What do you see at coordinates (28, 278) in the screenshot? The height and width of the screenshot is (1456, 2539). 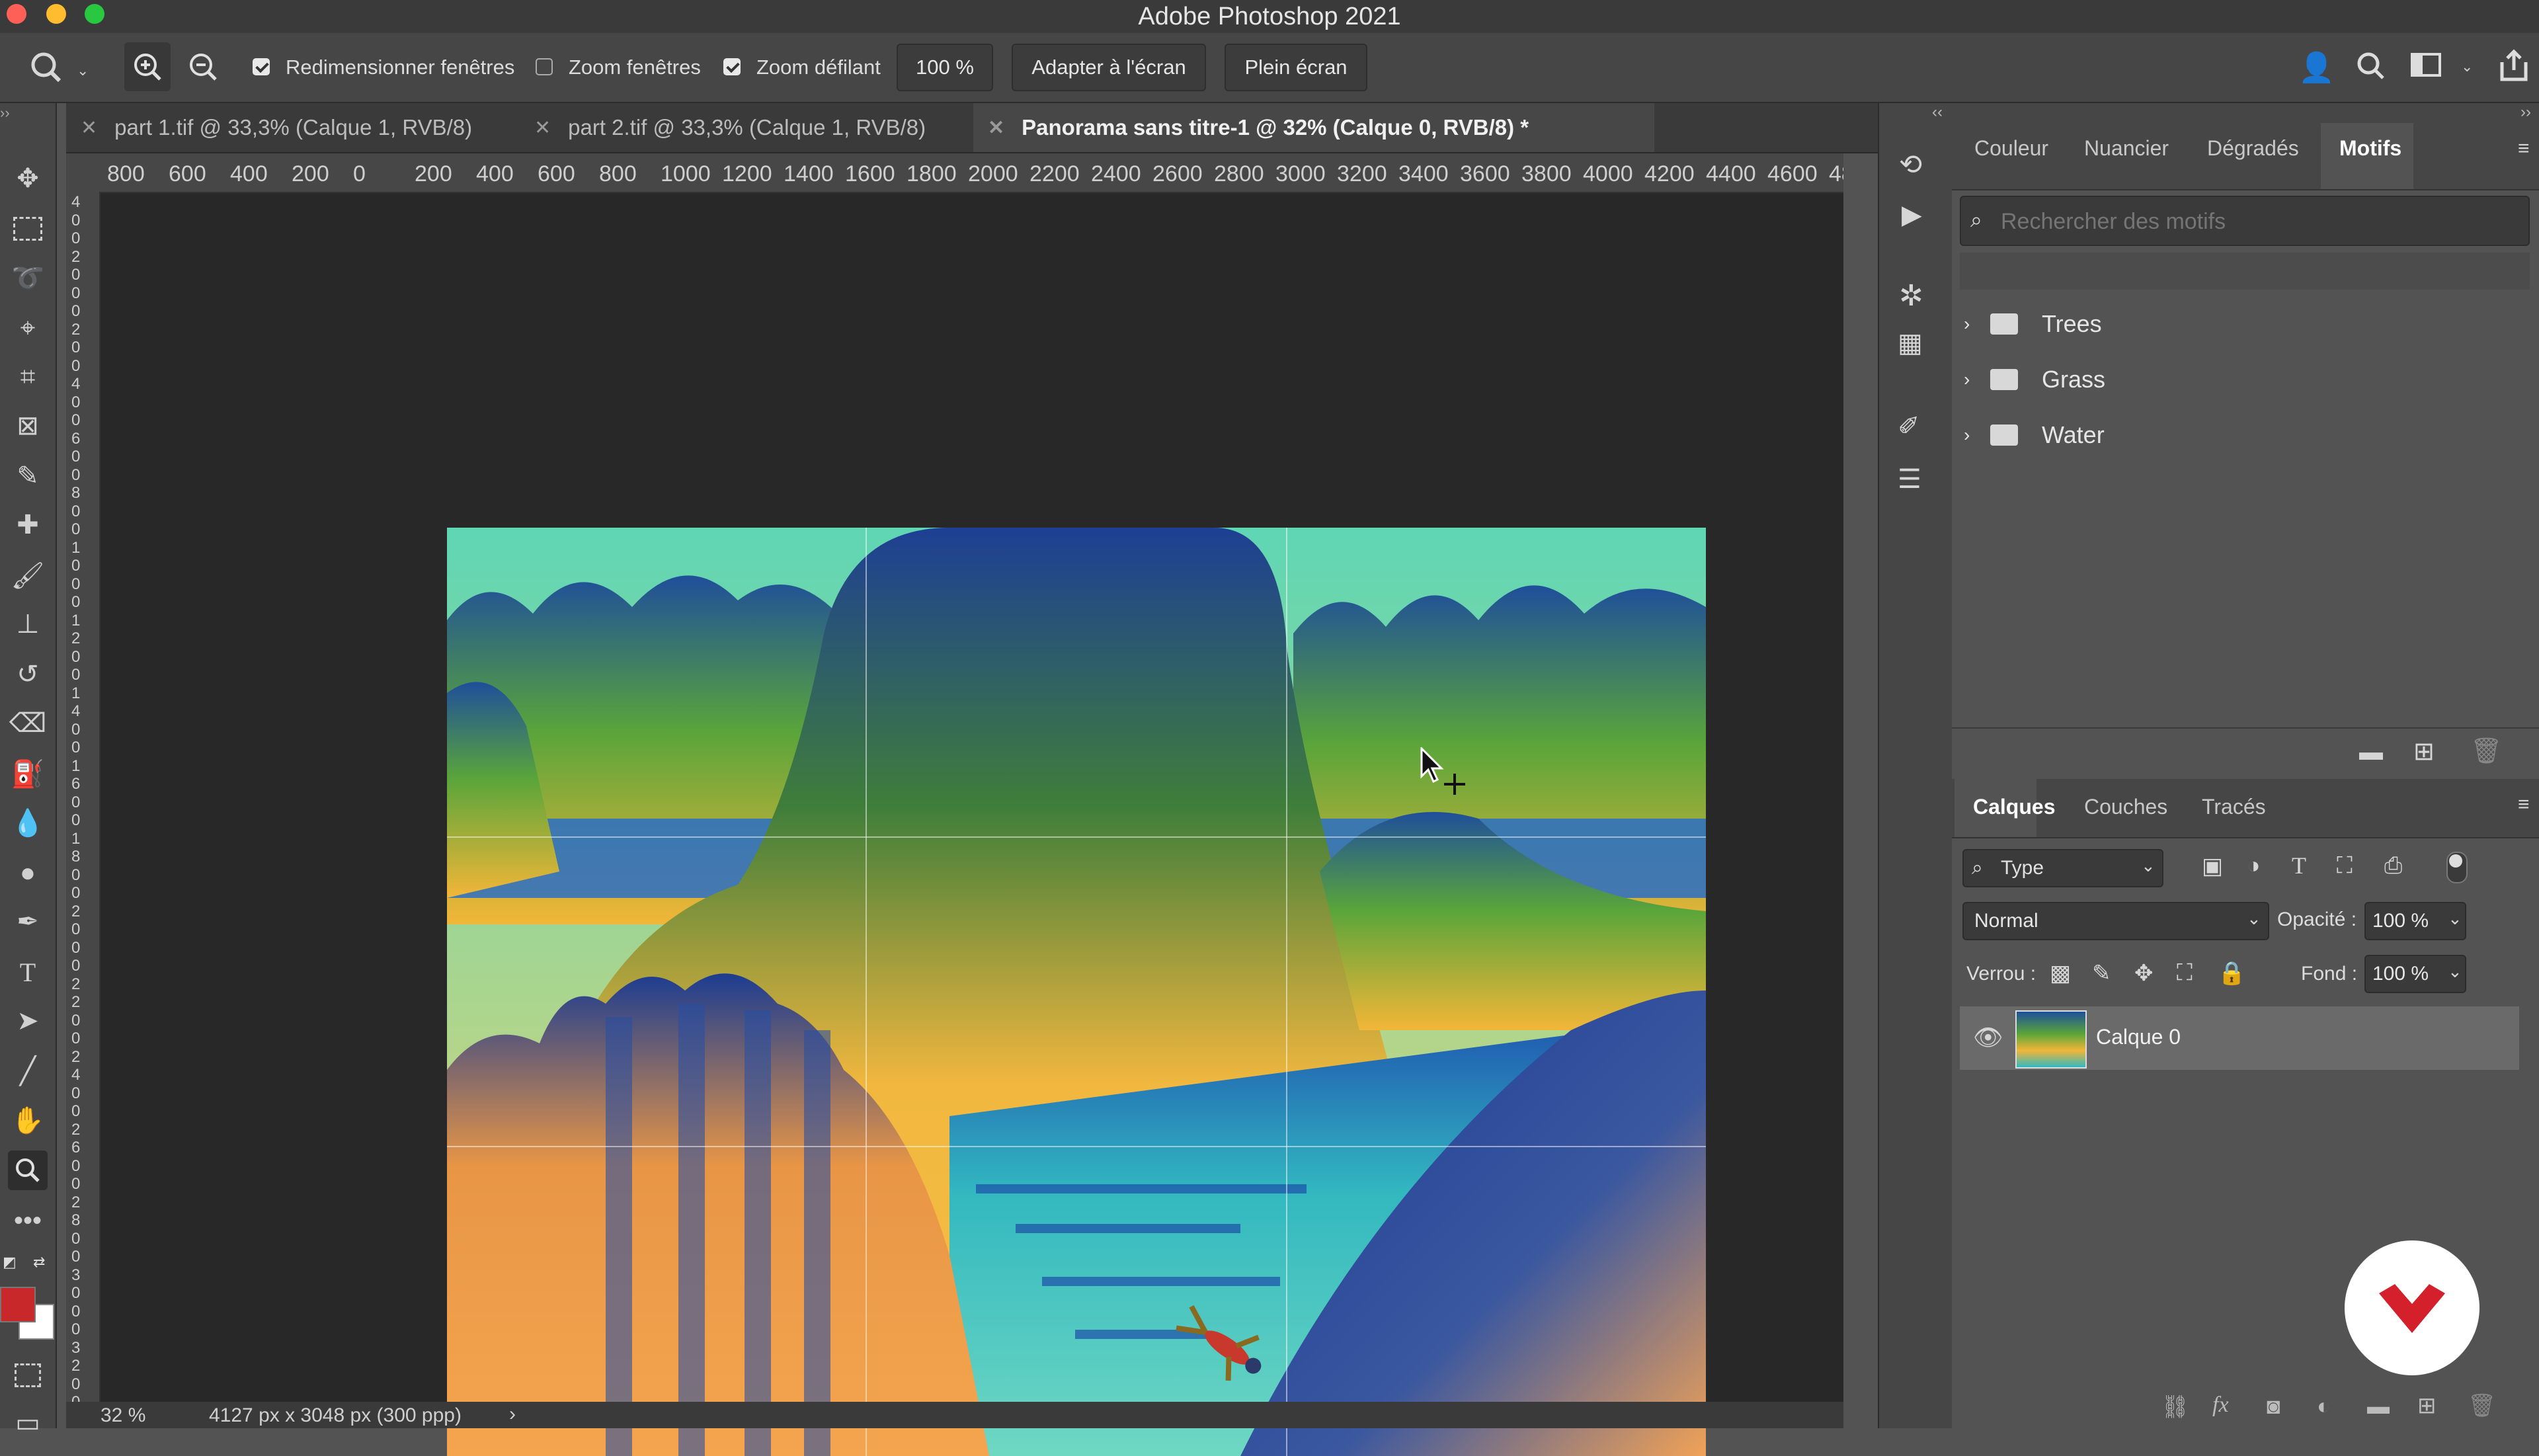 I see `lasso-tool-icon: ➰` at bounding box center [28, 278].